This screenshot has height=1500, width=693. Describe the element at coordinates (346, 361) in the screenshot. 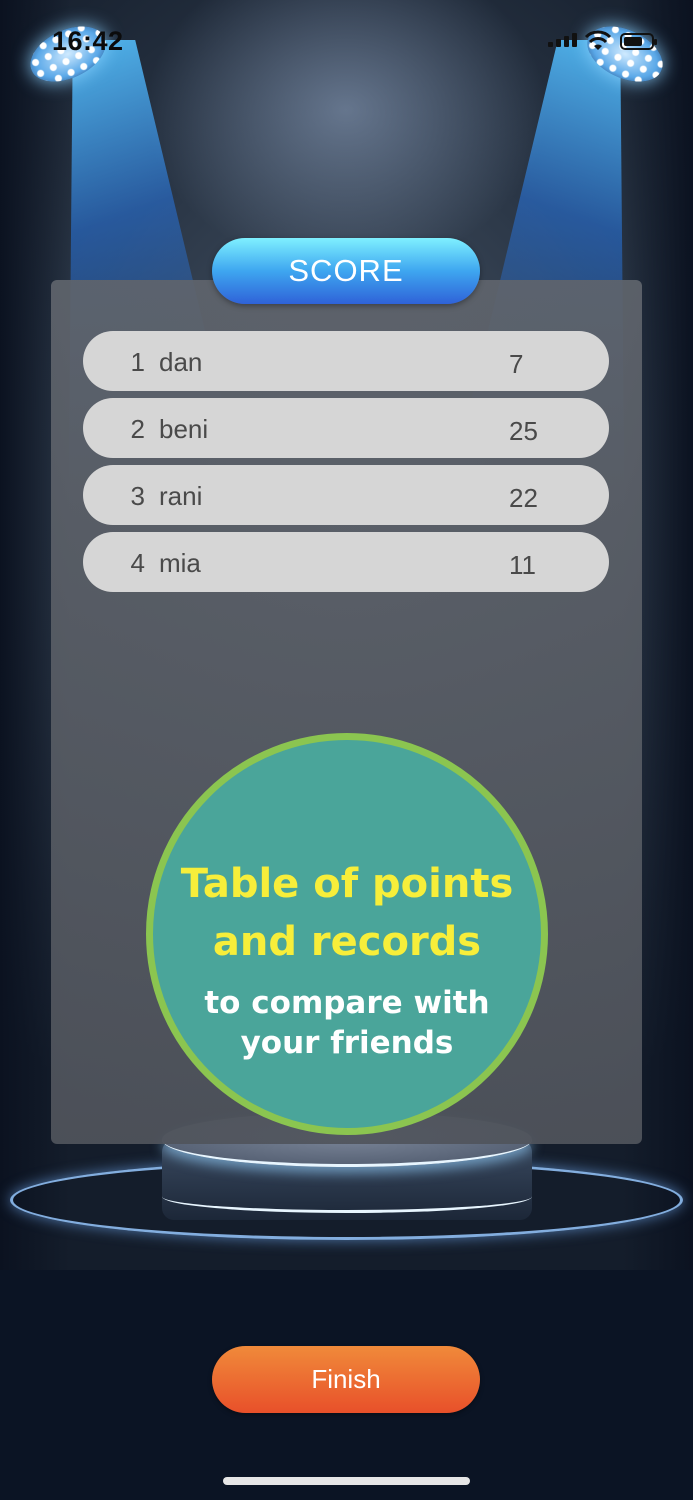

I see `score-row: 1 dan 7` at that location.